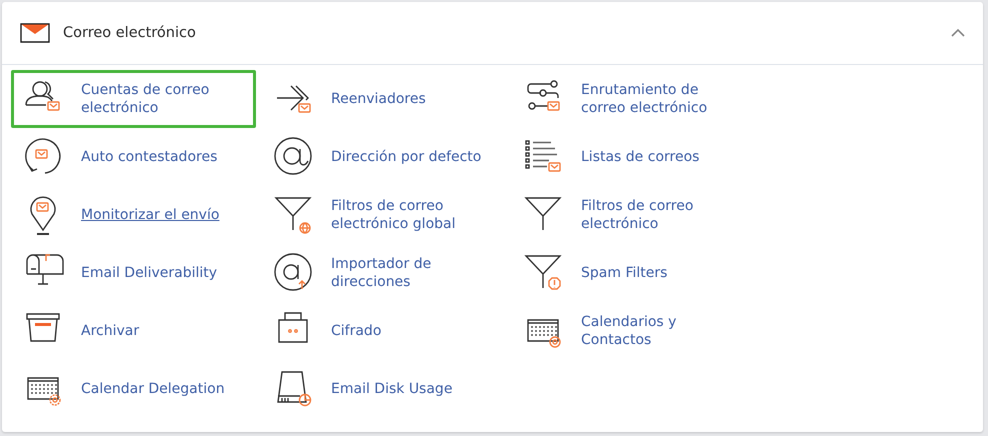  I want to click on feature-link: Spam Filters, so click(593, 273).